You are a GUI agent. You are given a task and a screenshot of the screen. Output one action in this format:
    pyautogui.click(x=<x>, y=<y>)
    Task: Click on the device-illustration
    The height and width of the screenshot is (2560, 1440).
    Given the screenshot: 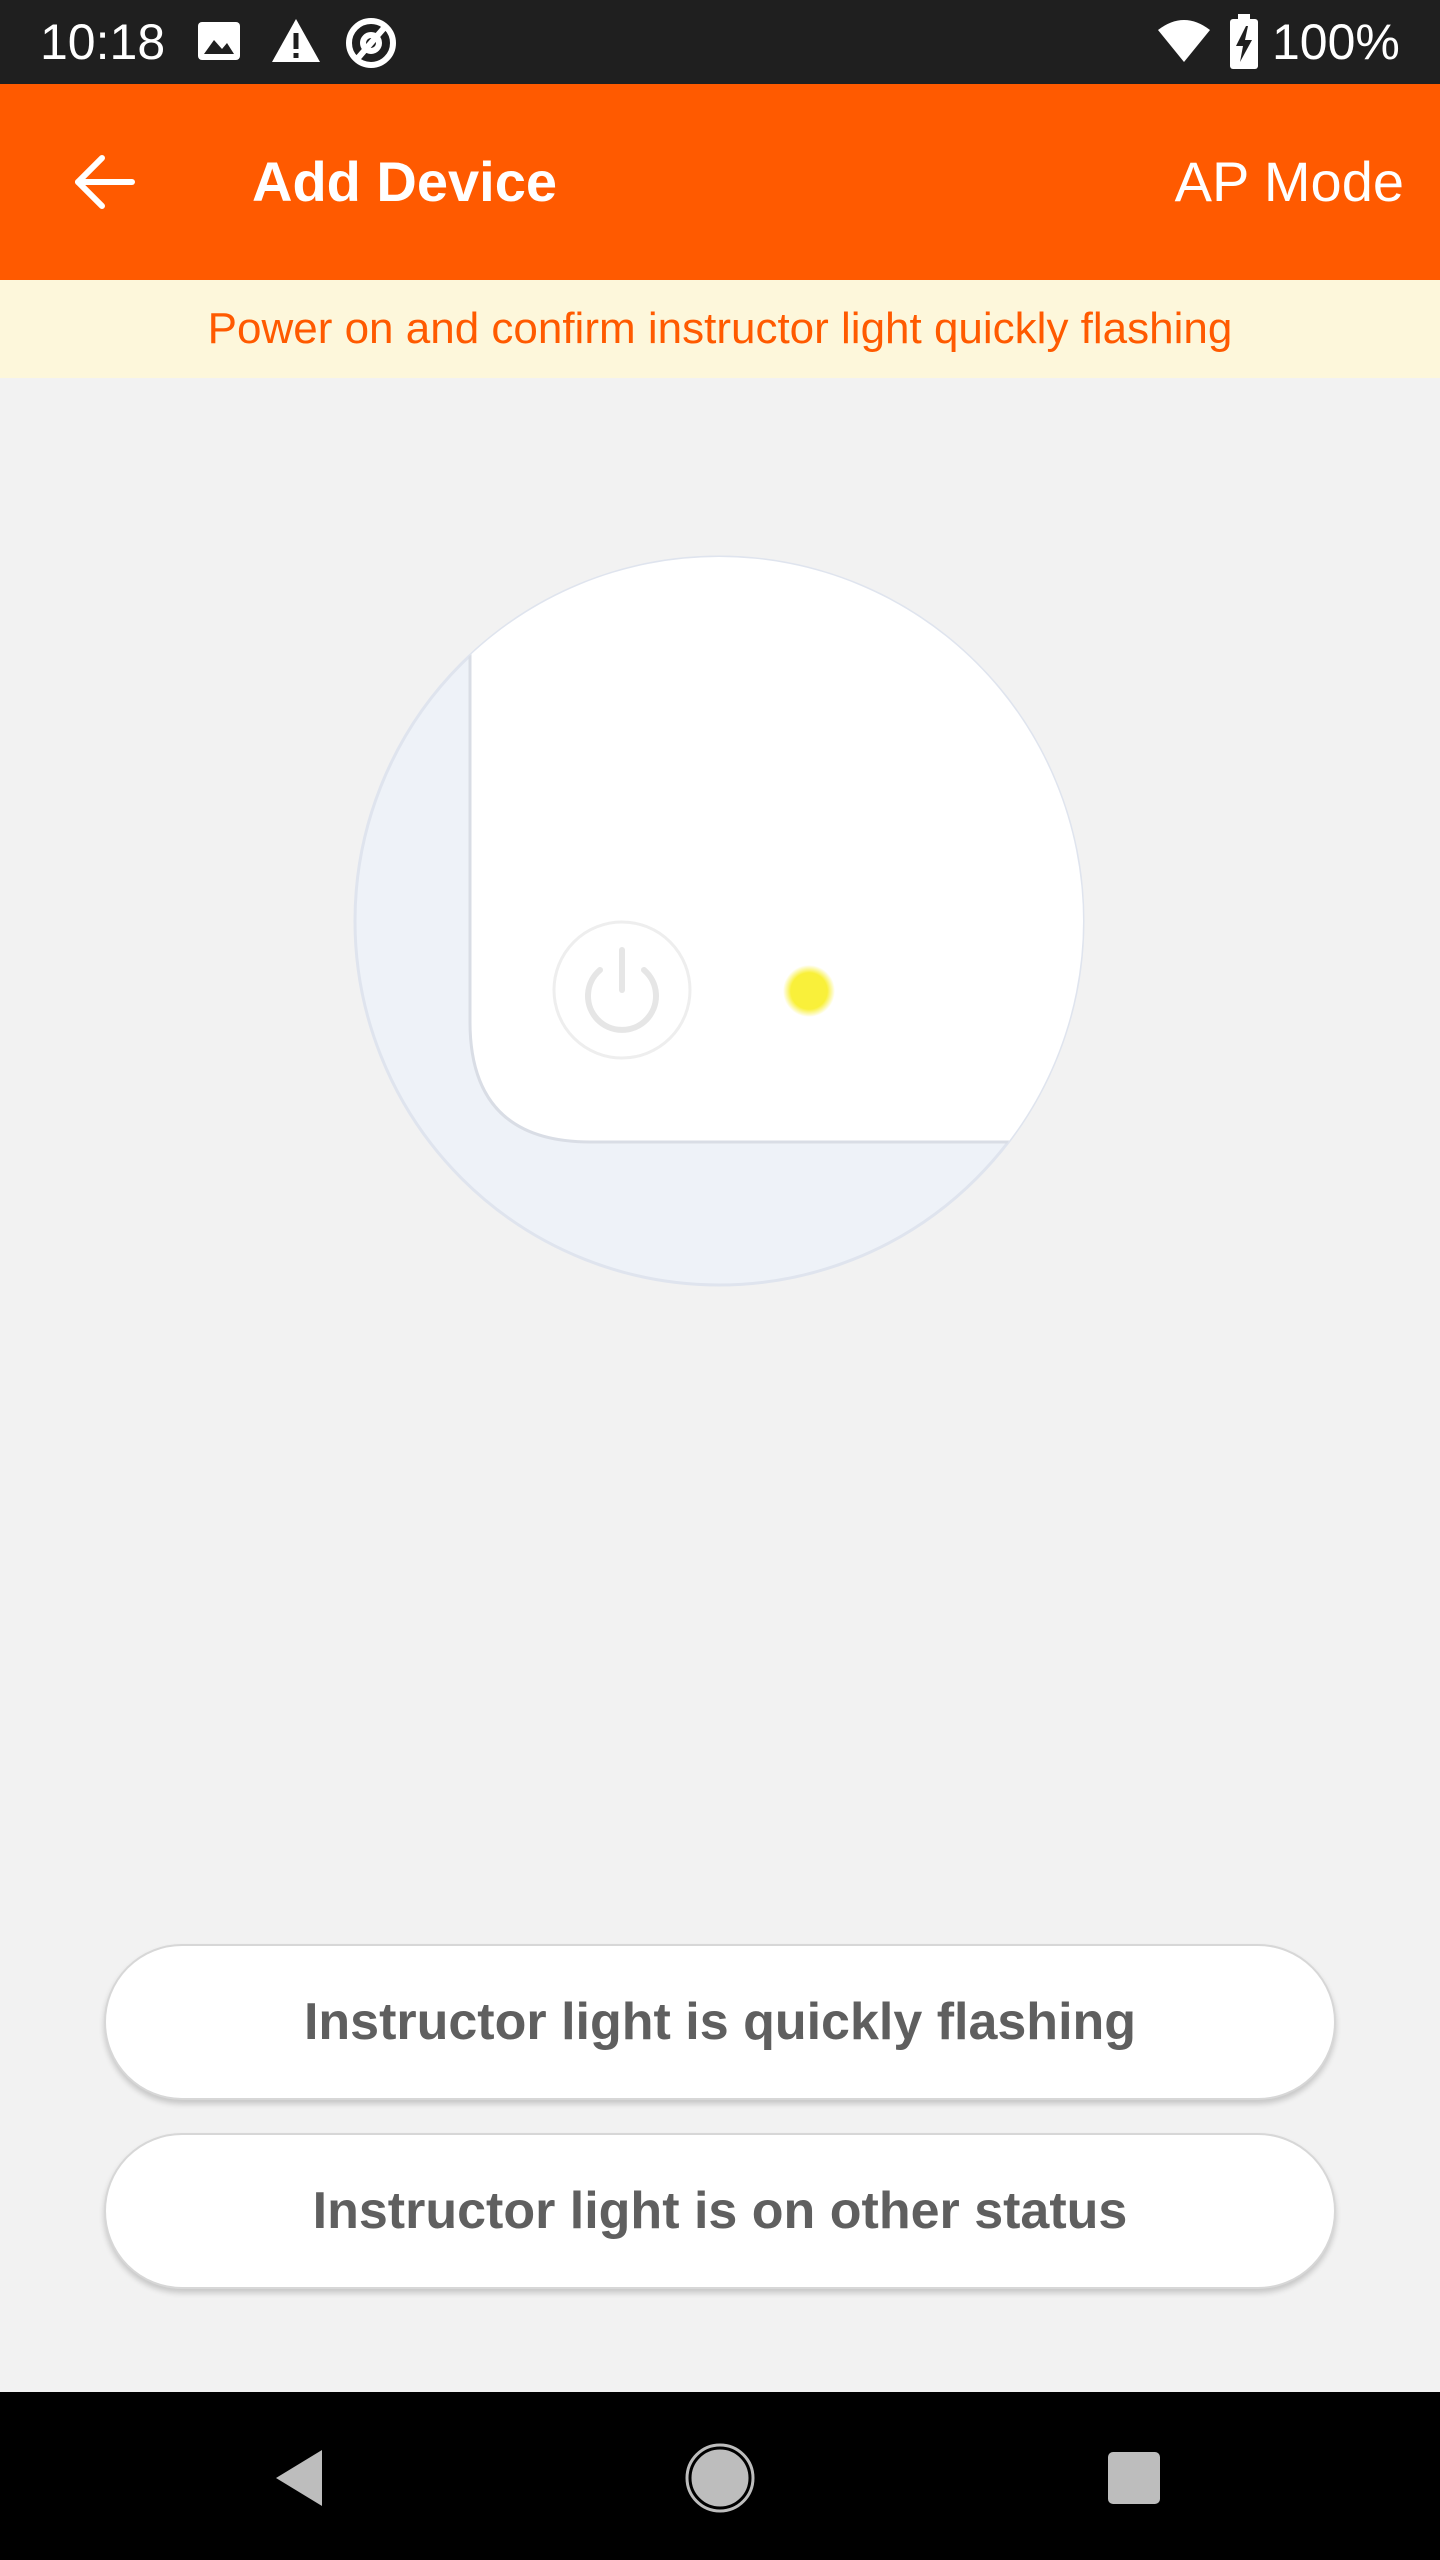 What is the action you would take?
    pyautogui.click(x=719, y=921)
    